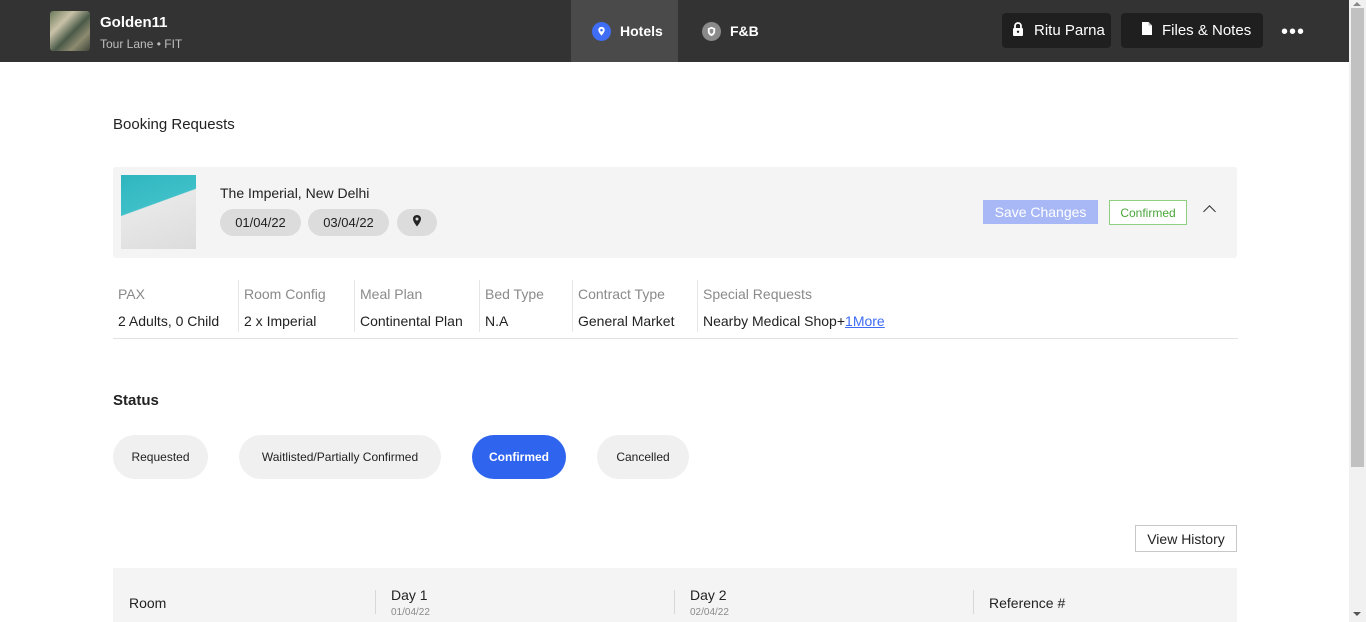  What do you see at coordinates (136, 400) in the screenshot?
I see `status-title: Status` at bounding box center [136, 400].